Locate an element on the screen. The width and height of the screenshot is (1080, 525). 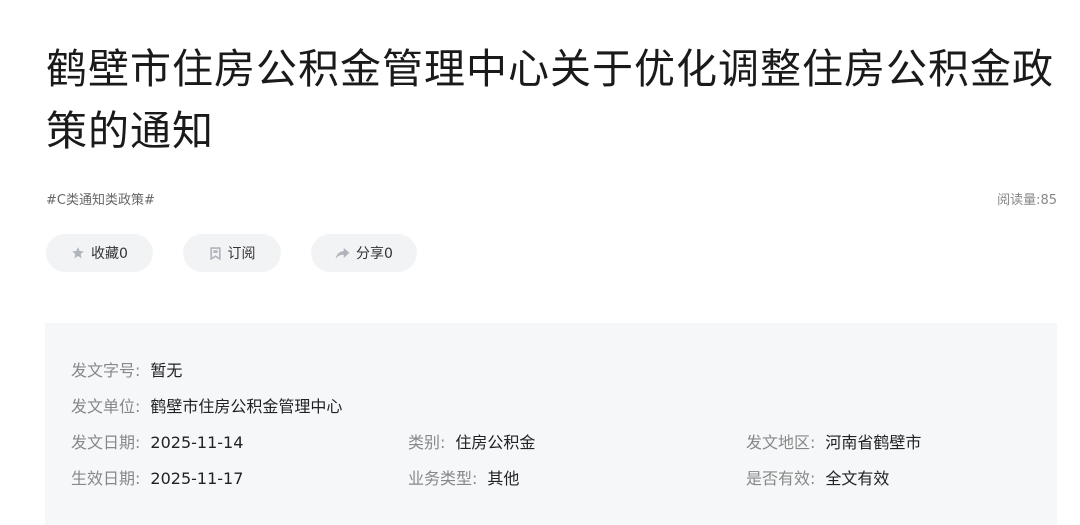
category-value: 住房公积金 is located at coordinates (495, 442).